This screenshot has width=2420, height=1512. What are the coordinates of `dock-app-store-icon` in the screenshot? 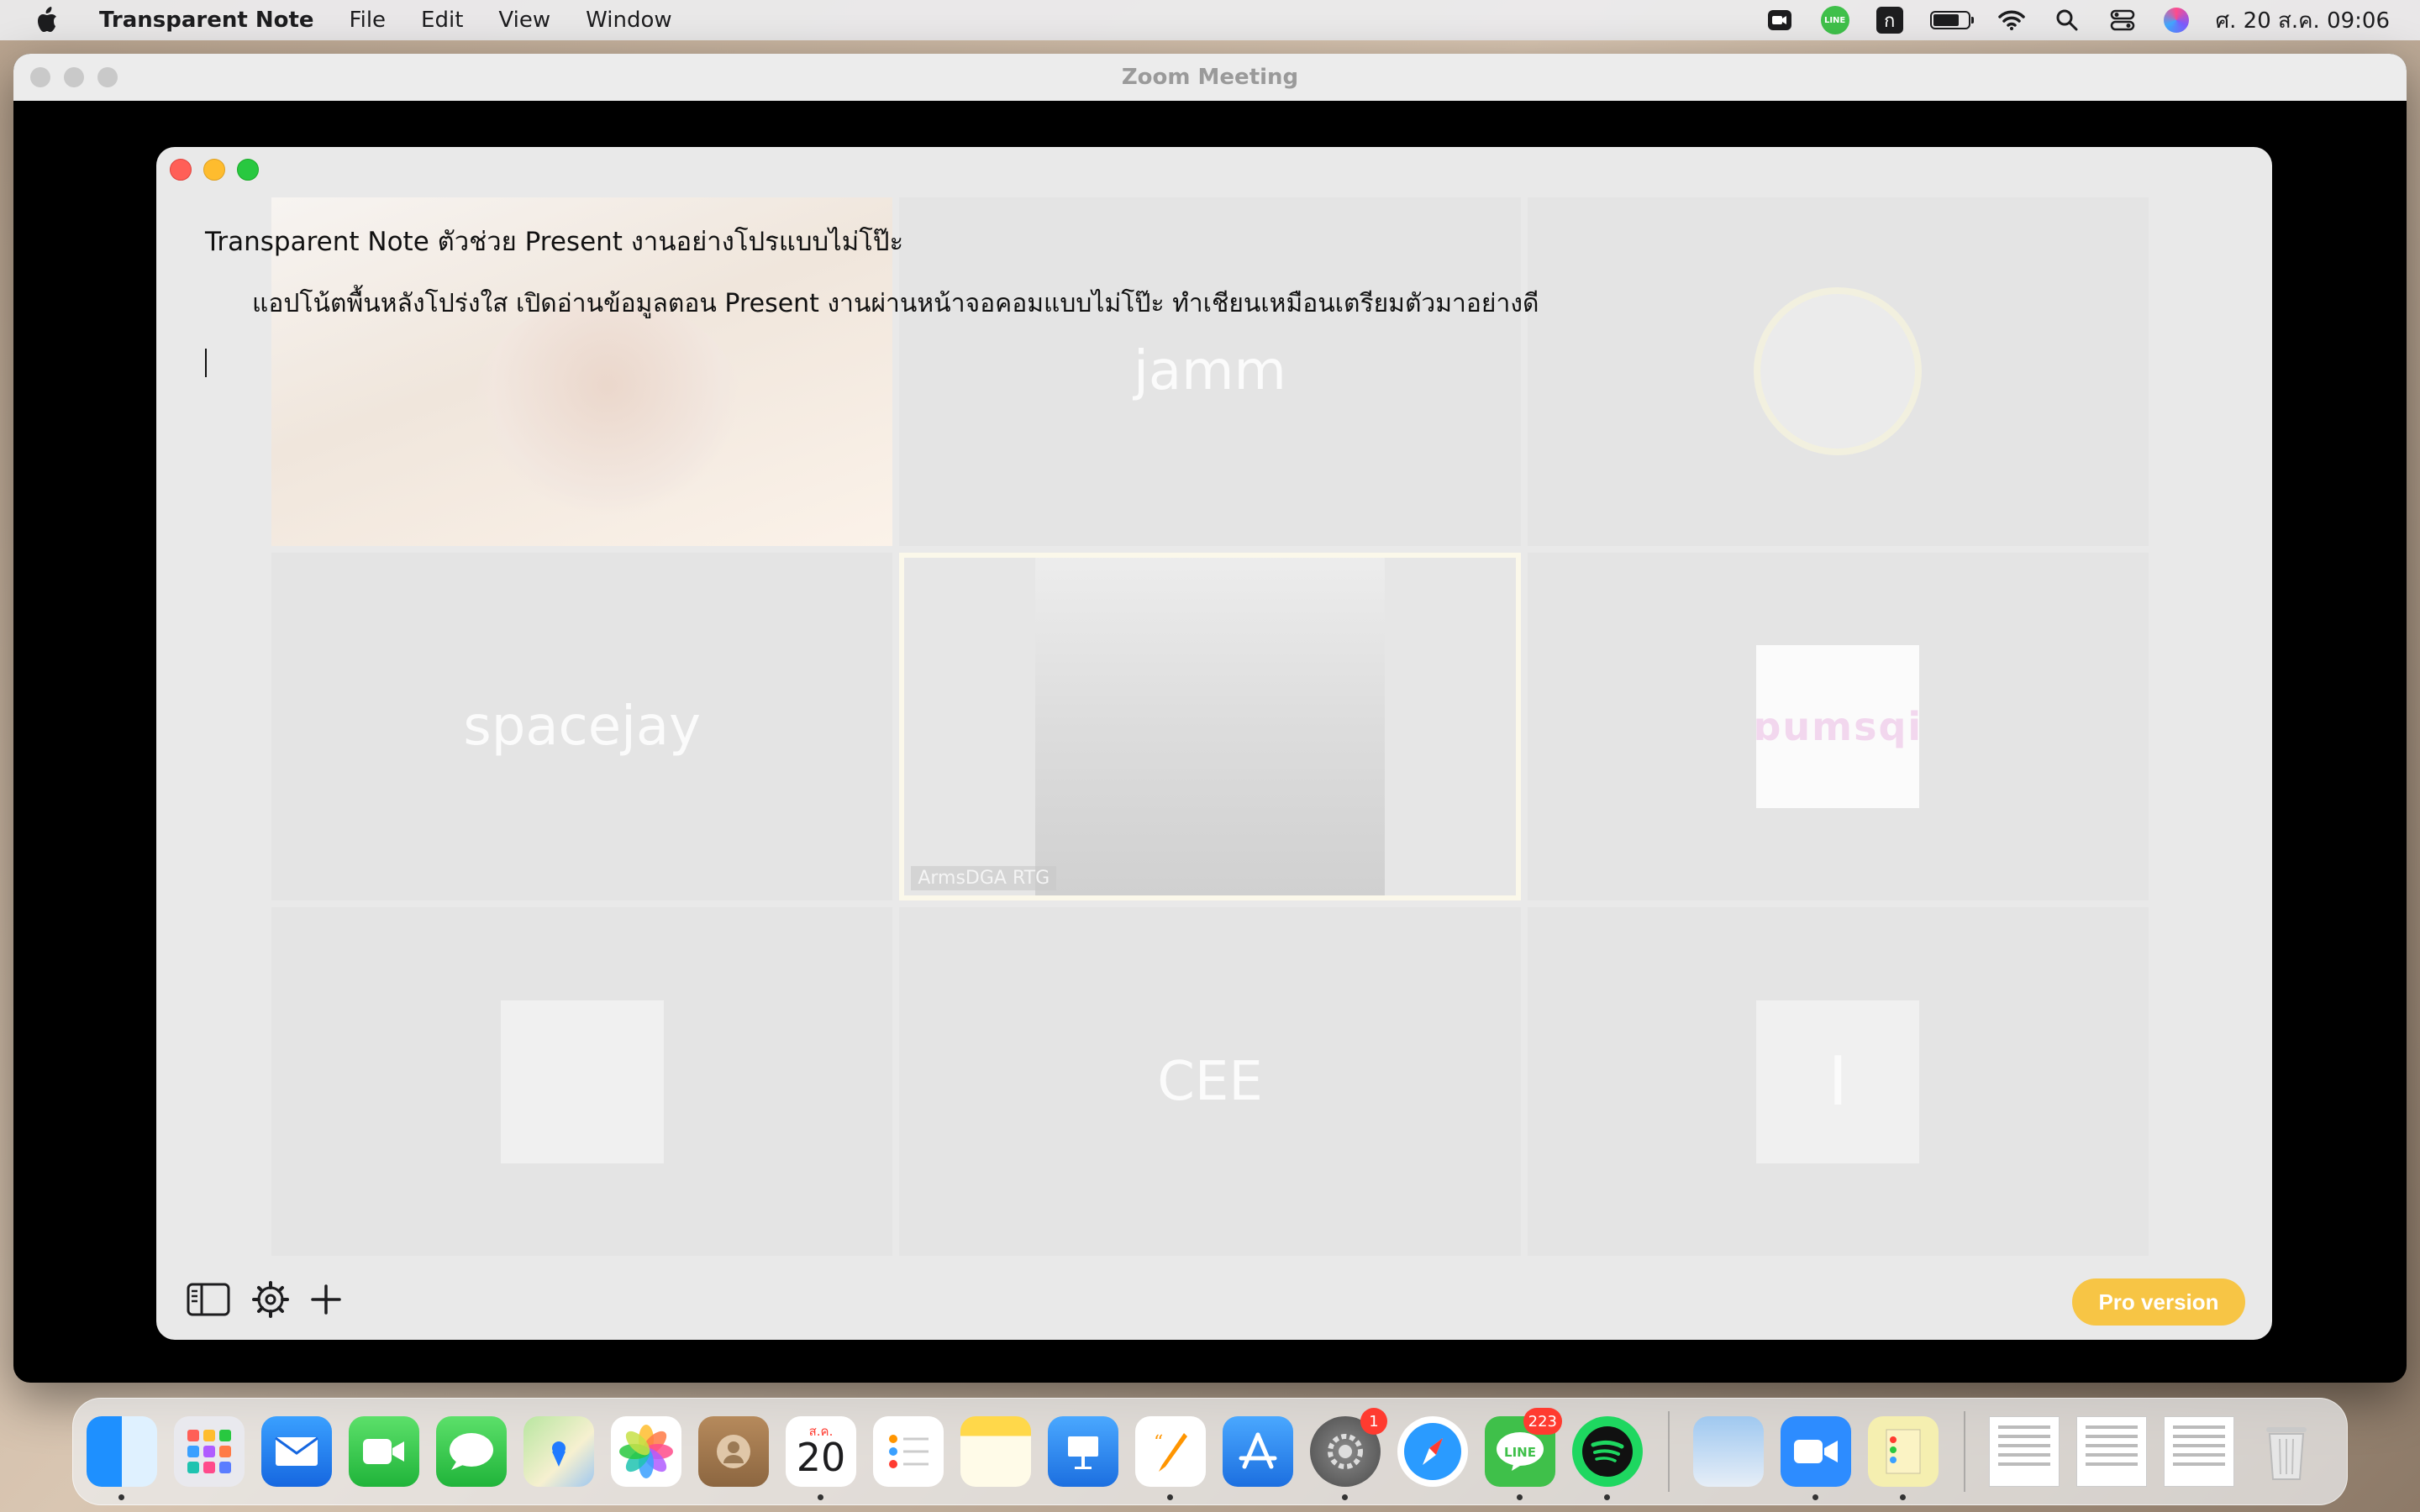 It's located at (1258, 1451).